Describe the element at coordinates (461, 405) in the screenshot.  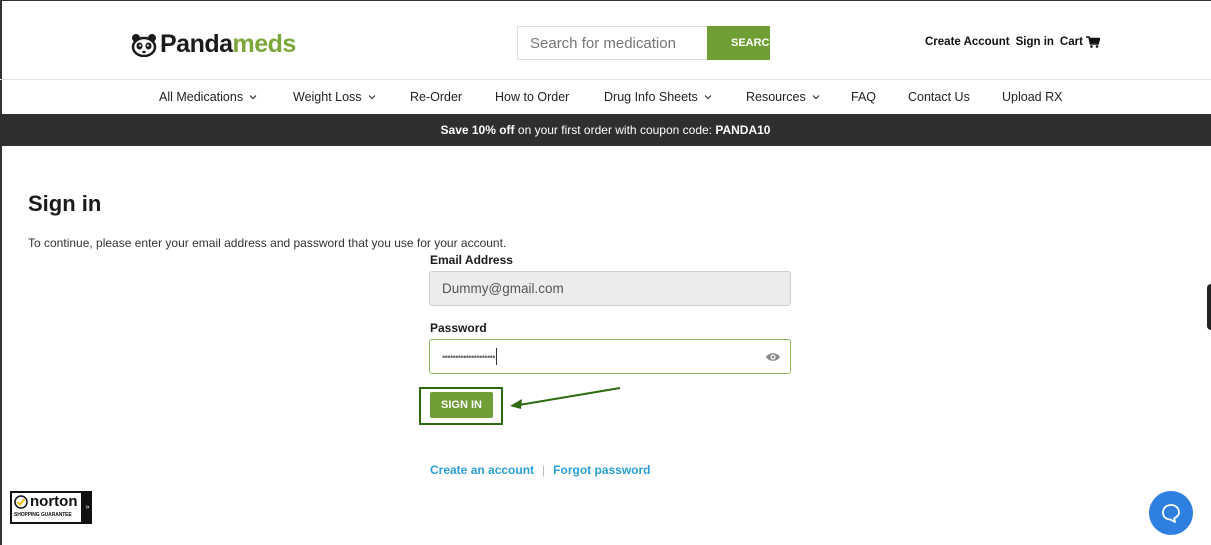
I see `sign-in-button: SIGN IN` at that location.